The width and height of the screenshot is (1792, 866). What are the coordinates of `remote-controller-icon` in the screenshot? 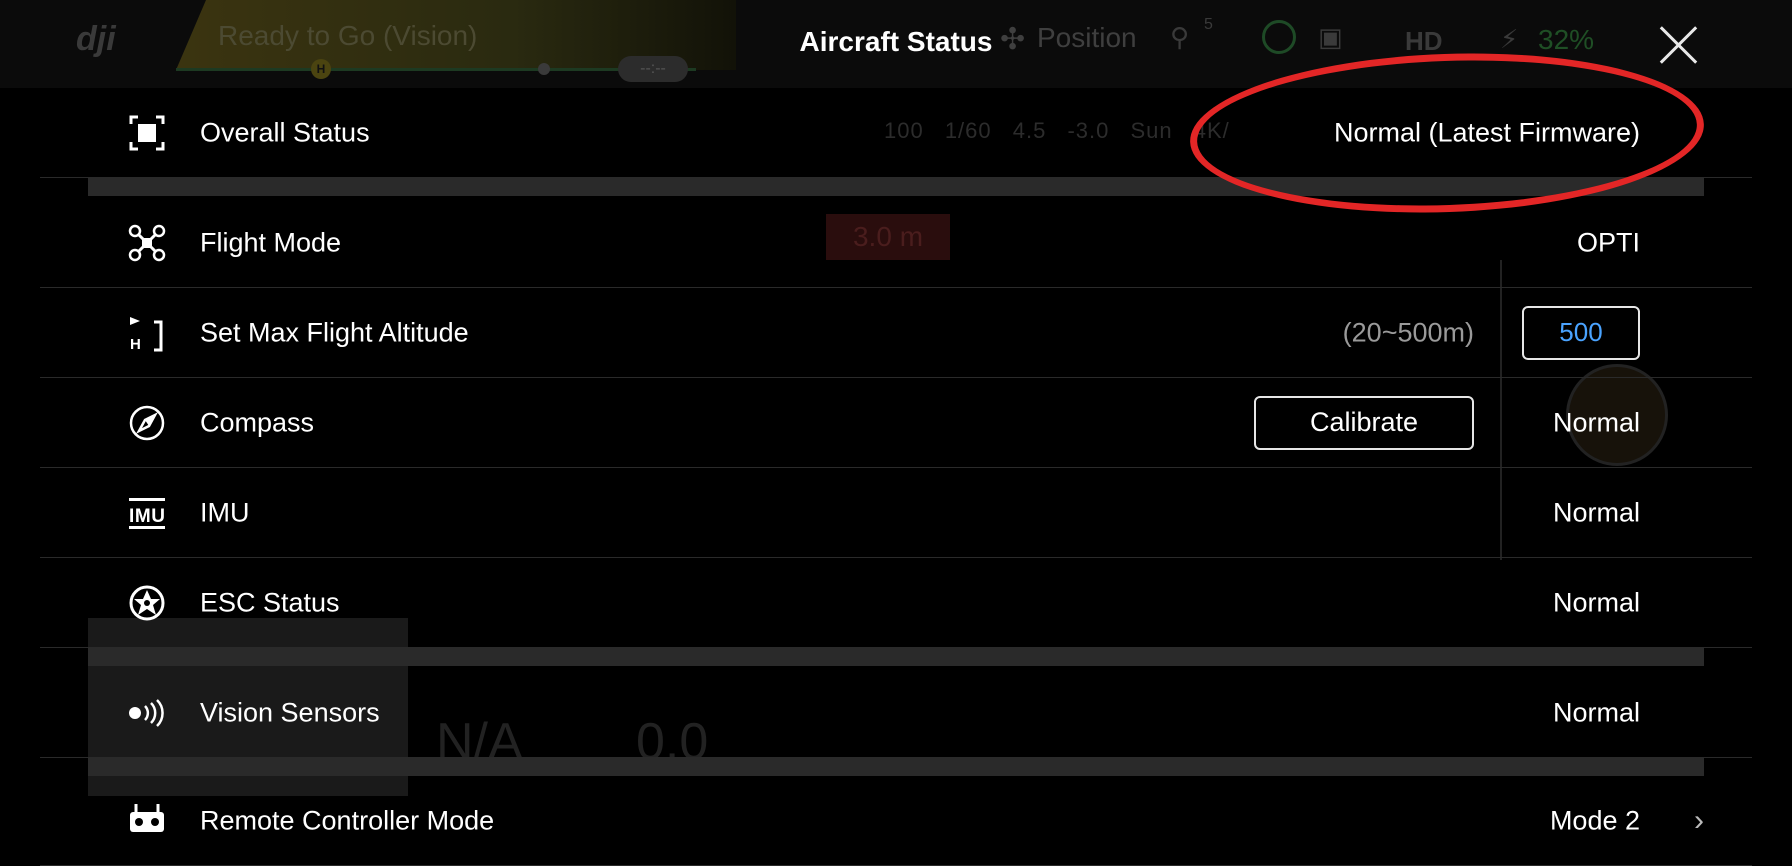 It's located at (147, 817).